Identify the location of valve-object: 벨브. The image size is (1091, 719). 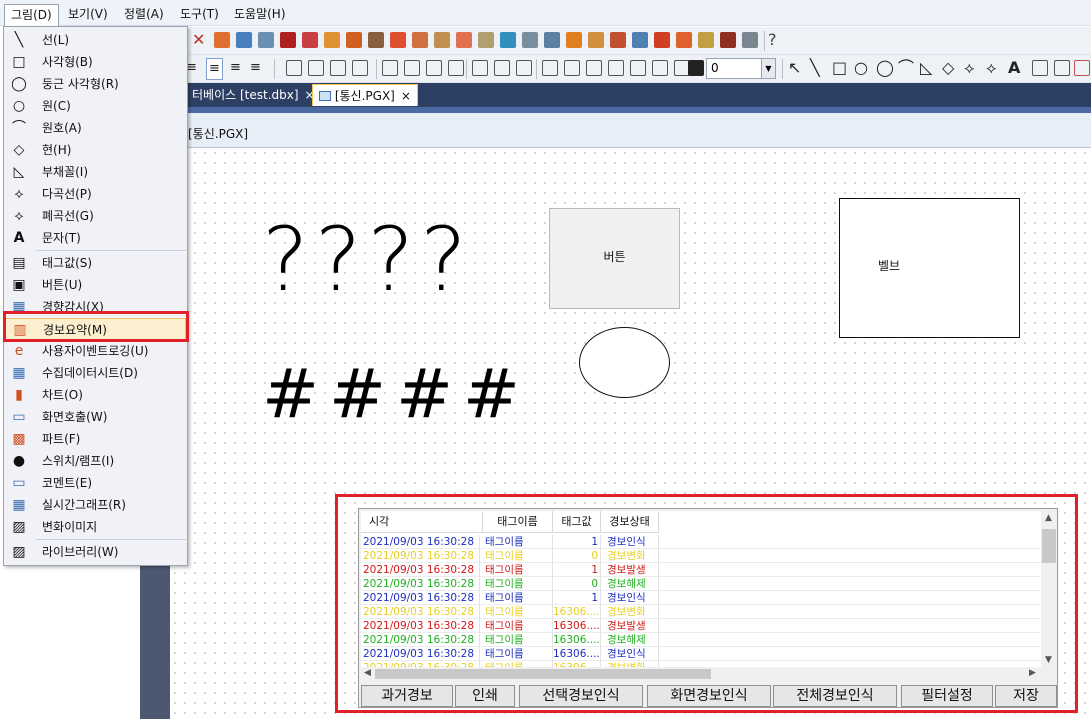
(929, 268).